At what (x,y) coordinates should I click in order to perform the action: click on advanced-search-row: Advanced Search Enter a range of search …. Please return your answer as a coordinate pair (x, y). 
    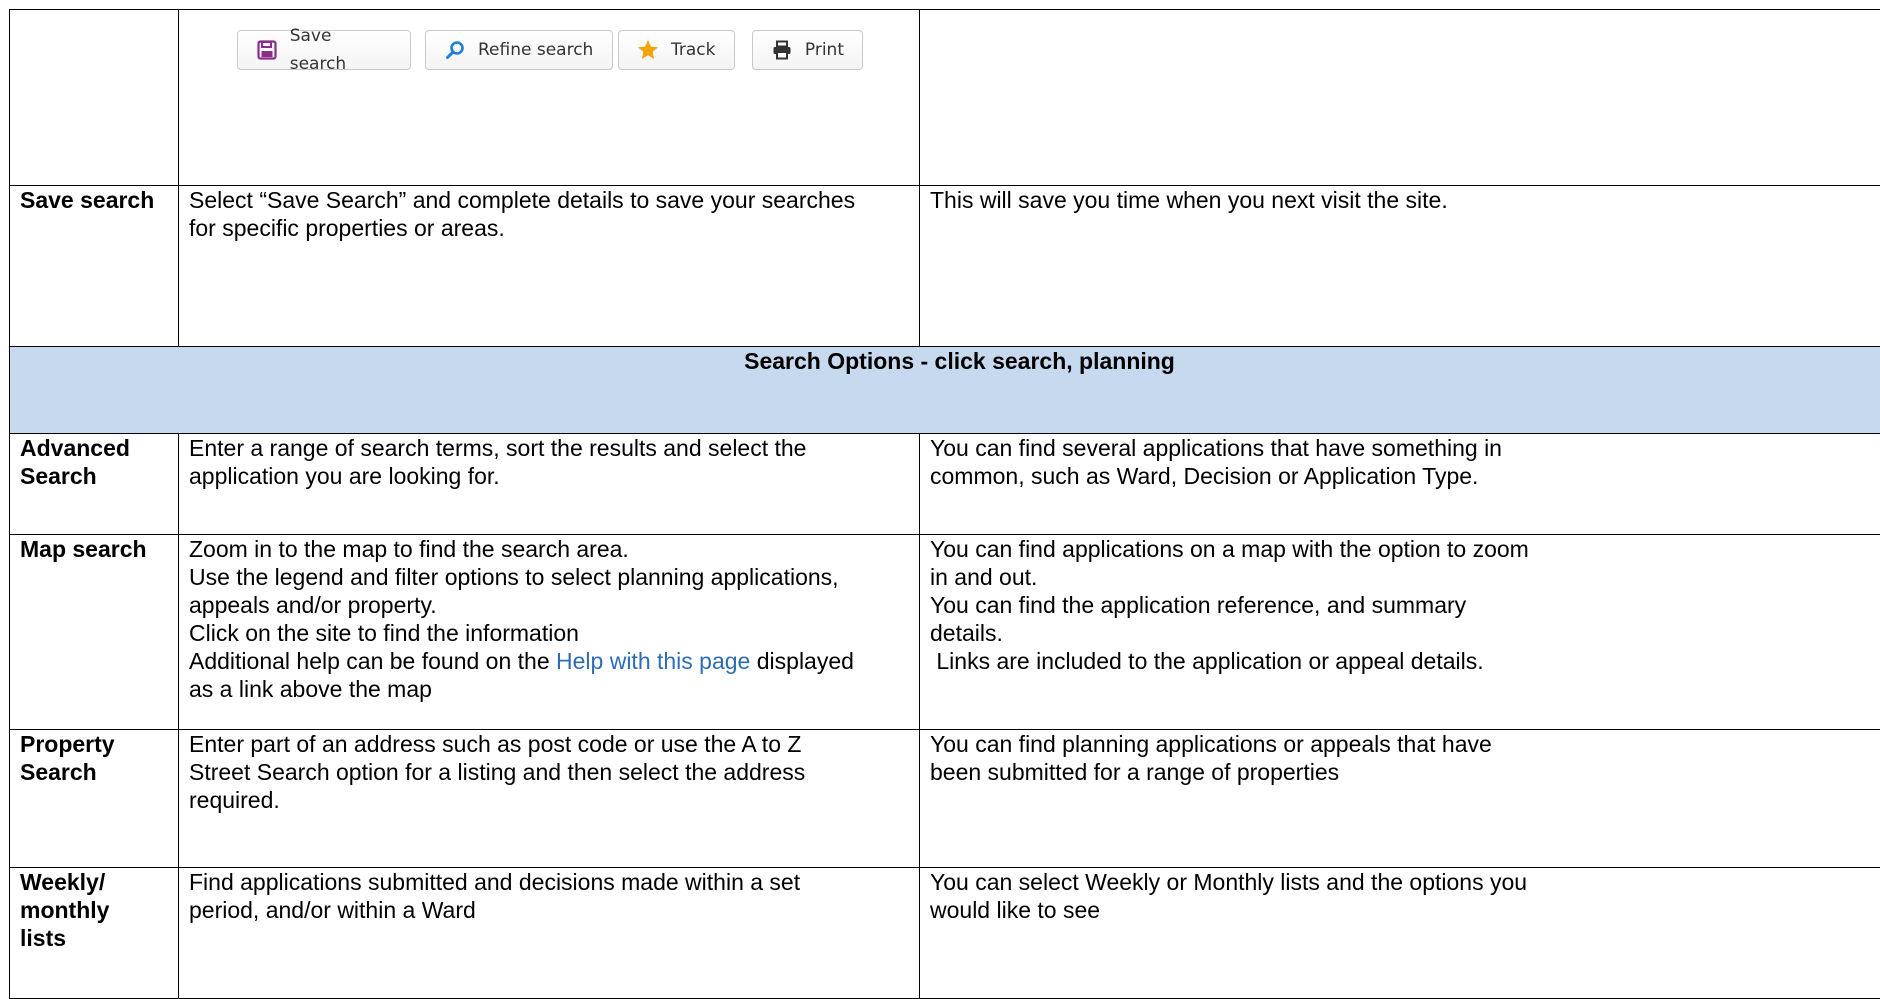
    Looking at the image, I should click on (945, 484).